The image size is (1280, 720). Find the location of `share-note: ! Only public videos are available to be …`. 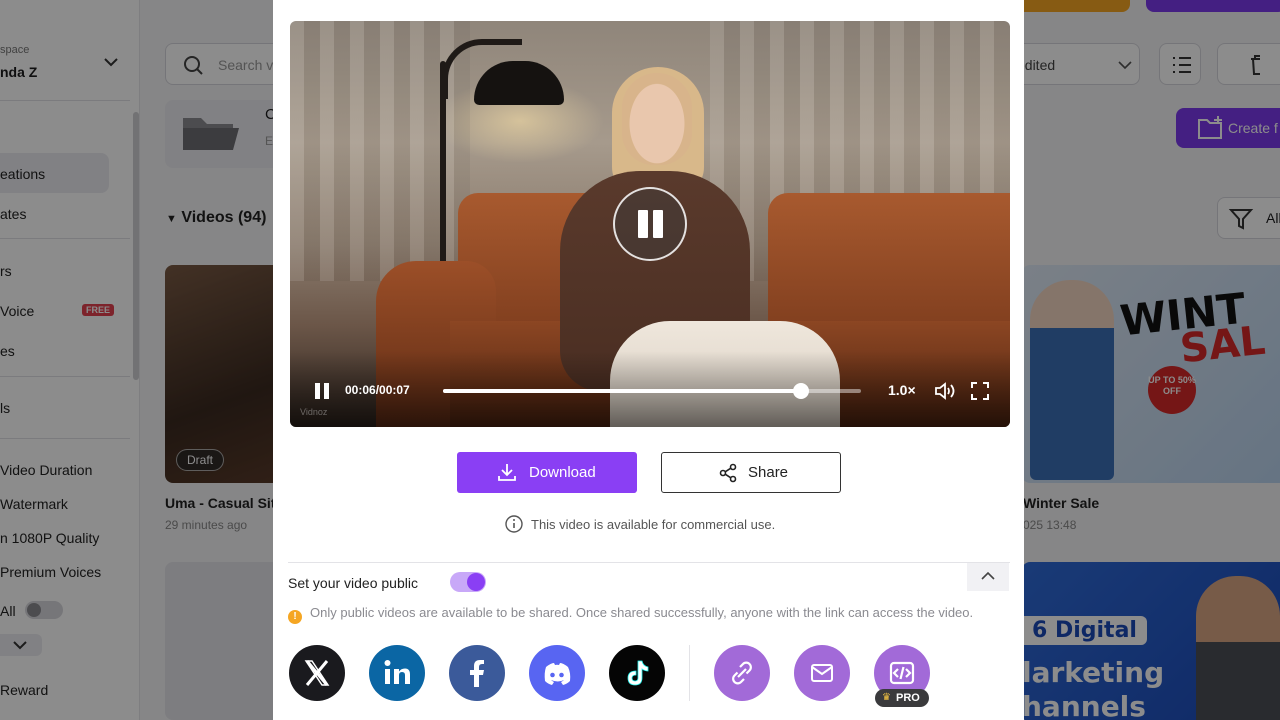

share-note: ! Only public videos are available to be … is located at coordinates (630, 614).